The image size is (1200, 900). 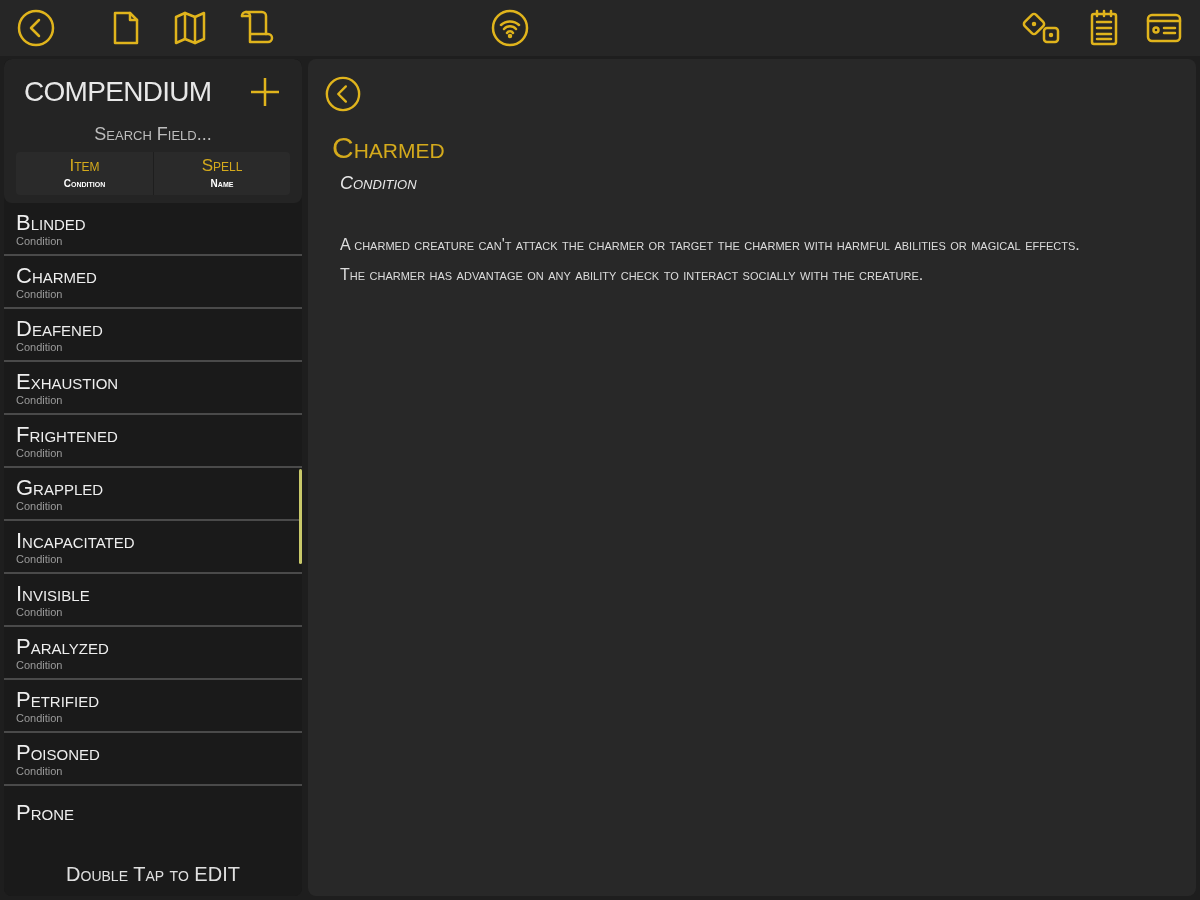 I want to click on add-icon, so click(x=265, y=92).